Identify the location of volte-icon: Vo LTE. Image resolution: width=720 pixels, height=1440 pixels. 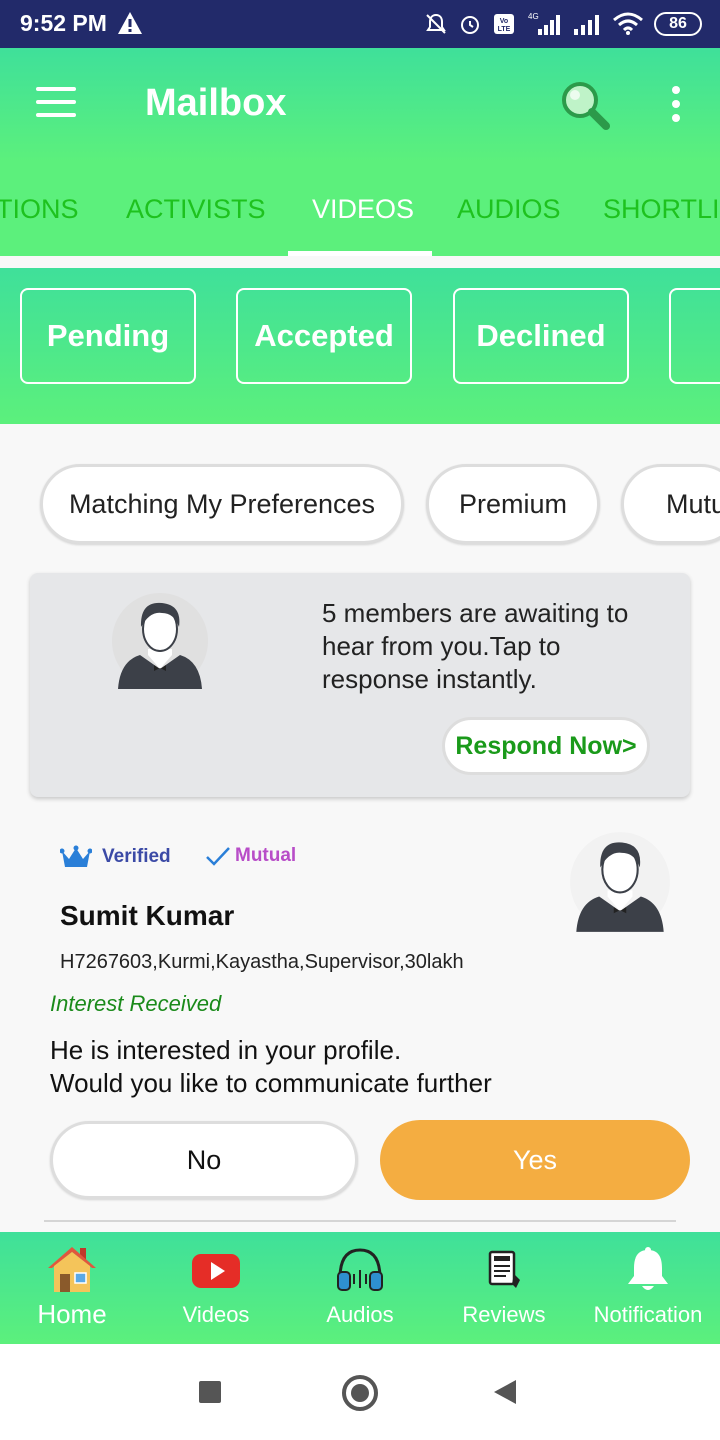
(504, 24).